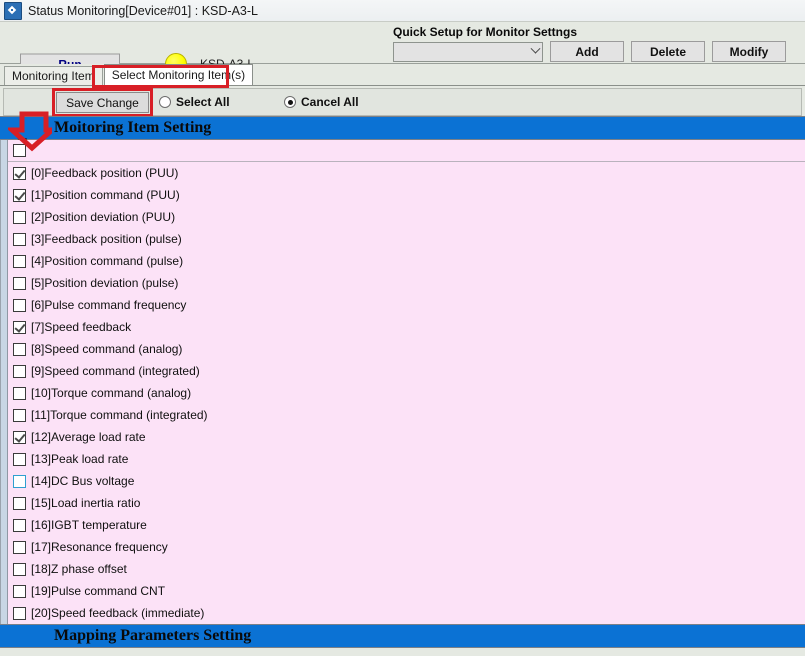 The width and height of the screenshot is (805, 656). I want to click on list-item: [16]IGBT temperature, so click(403, 525).